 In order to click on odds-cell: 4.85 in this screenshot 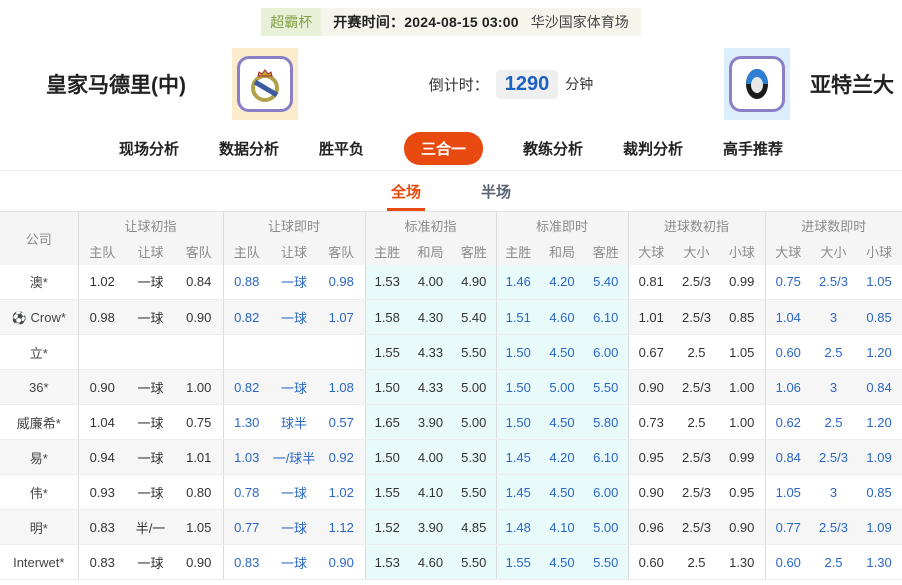, I will do `click(474, 527)`.